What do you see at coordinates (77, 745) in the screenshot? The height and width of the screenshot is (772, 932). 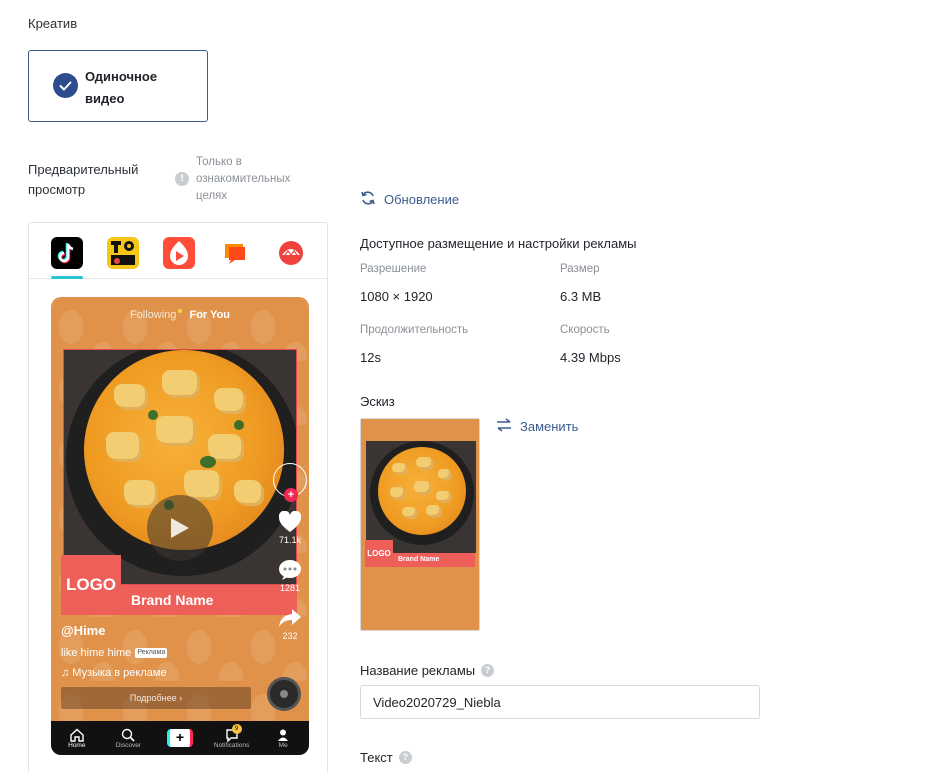 I see `nav-home-label: Home` at bounding box center [77, 745].